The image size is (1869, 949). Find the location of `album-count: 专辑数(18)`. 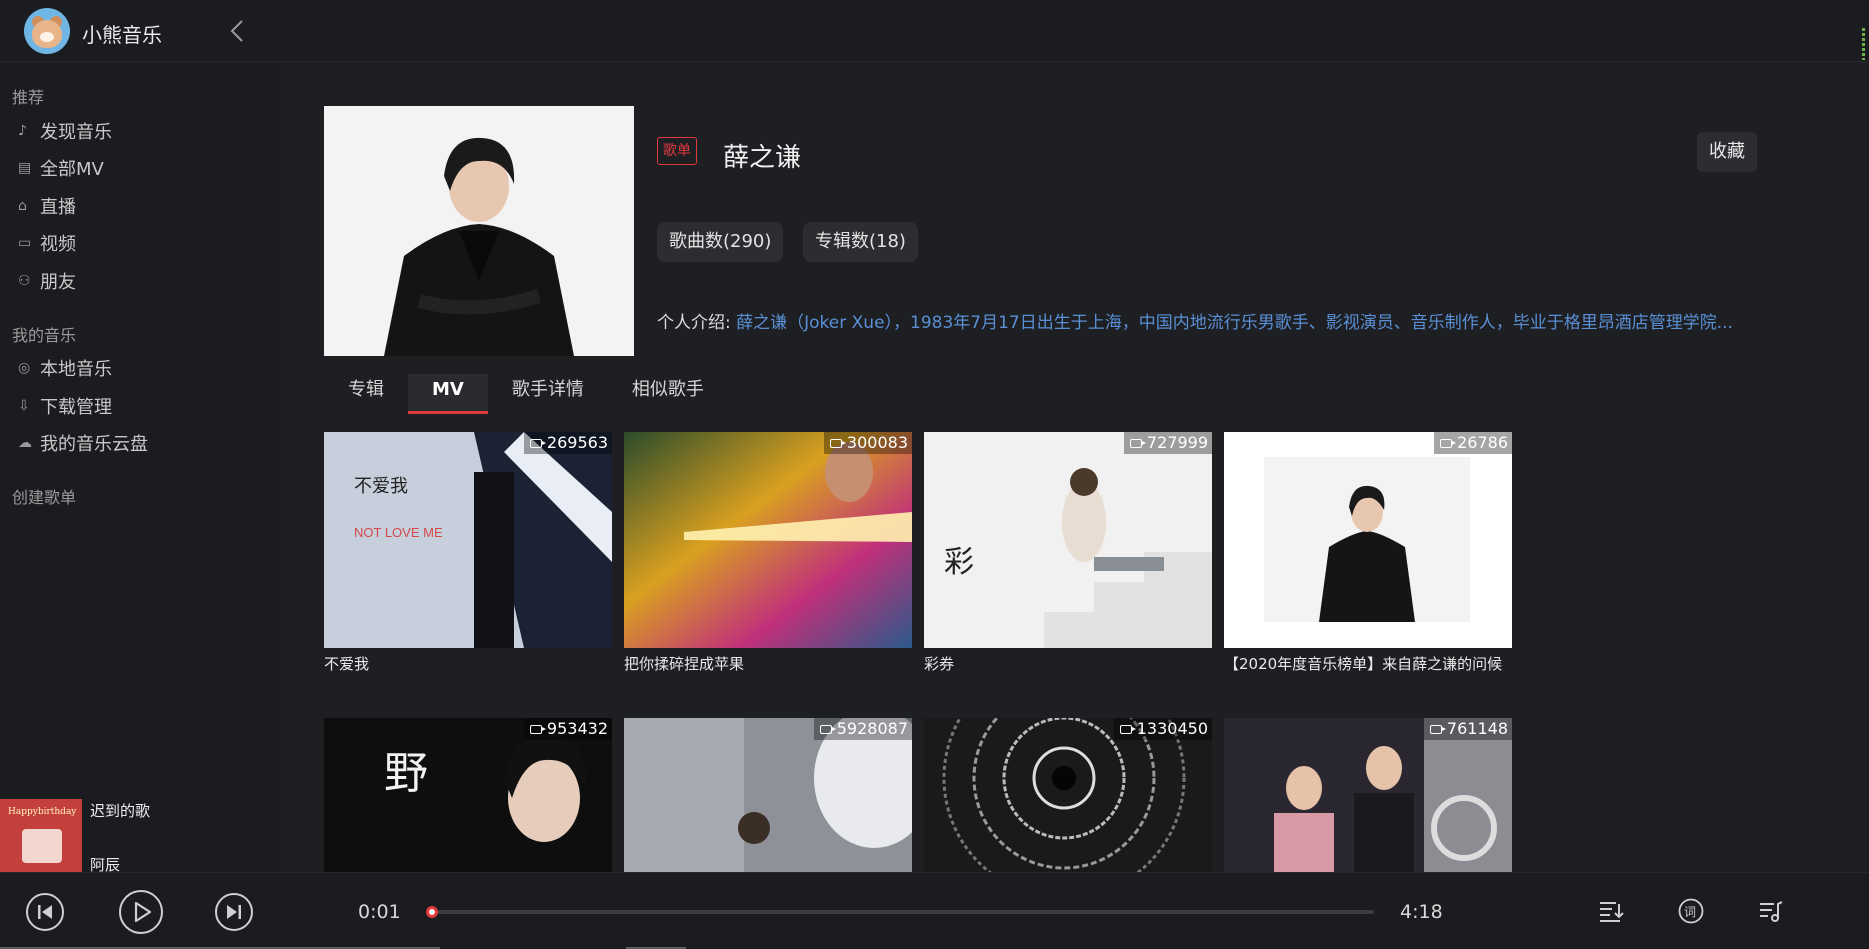

album-count: 专辑数(18) is located at coordinates (860, 242).